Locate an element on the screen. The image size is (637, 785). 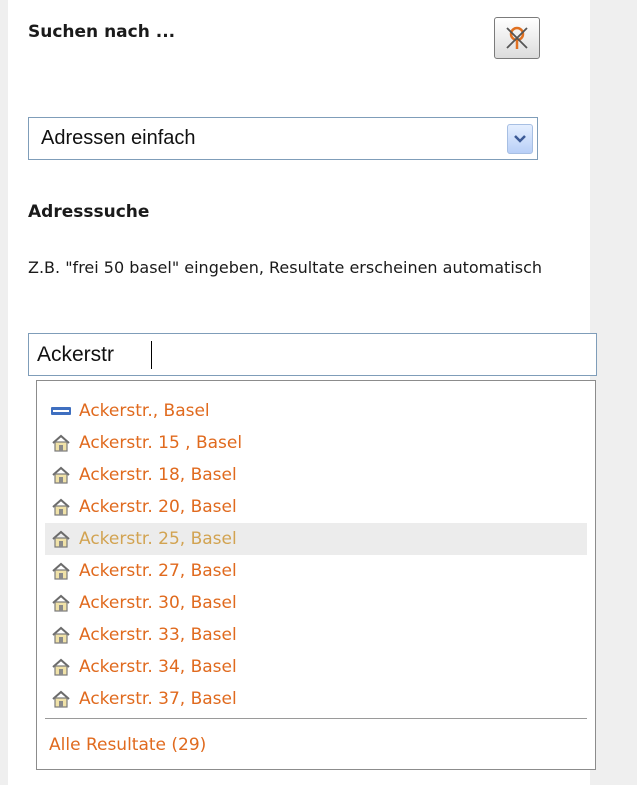
close-search-button is located at coordinates (517, 38).